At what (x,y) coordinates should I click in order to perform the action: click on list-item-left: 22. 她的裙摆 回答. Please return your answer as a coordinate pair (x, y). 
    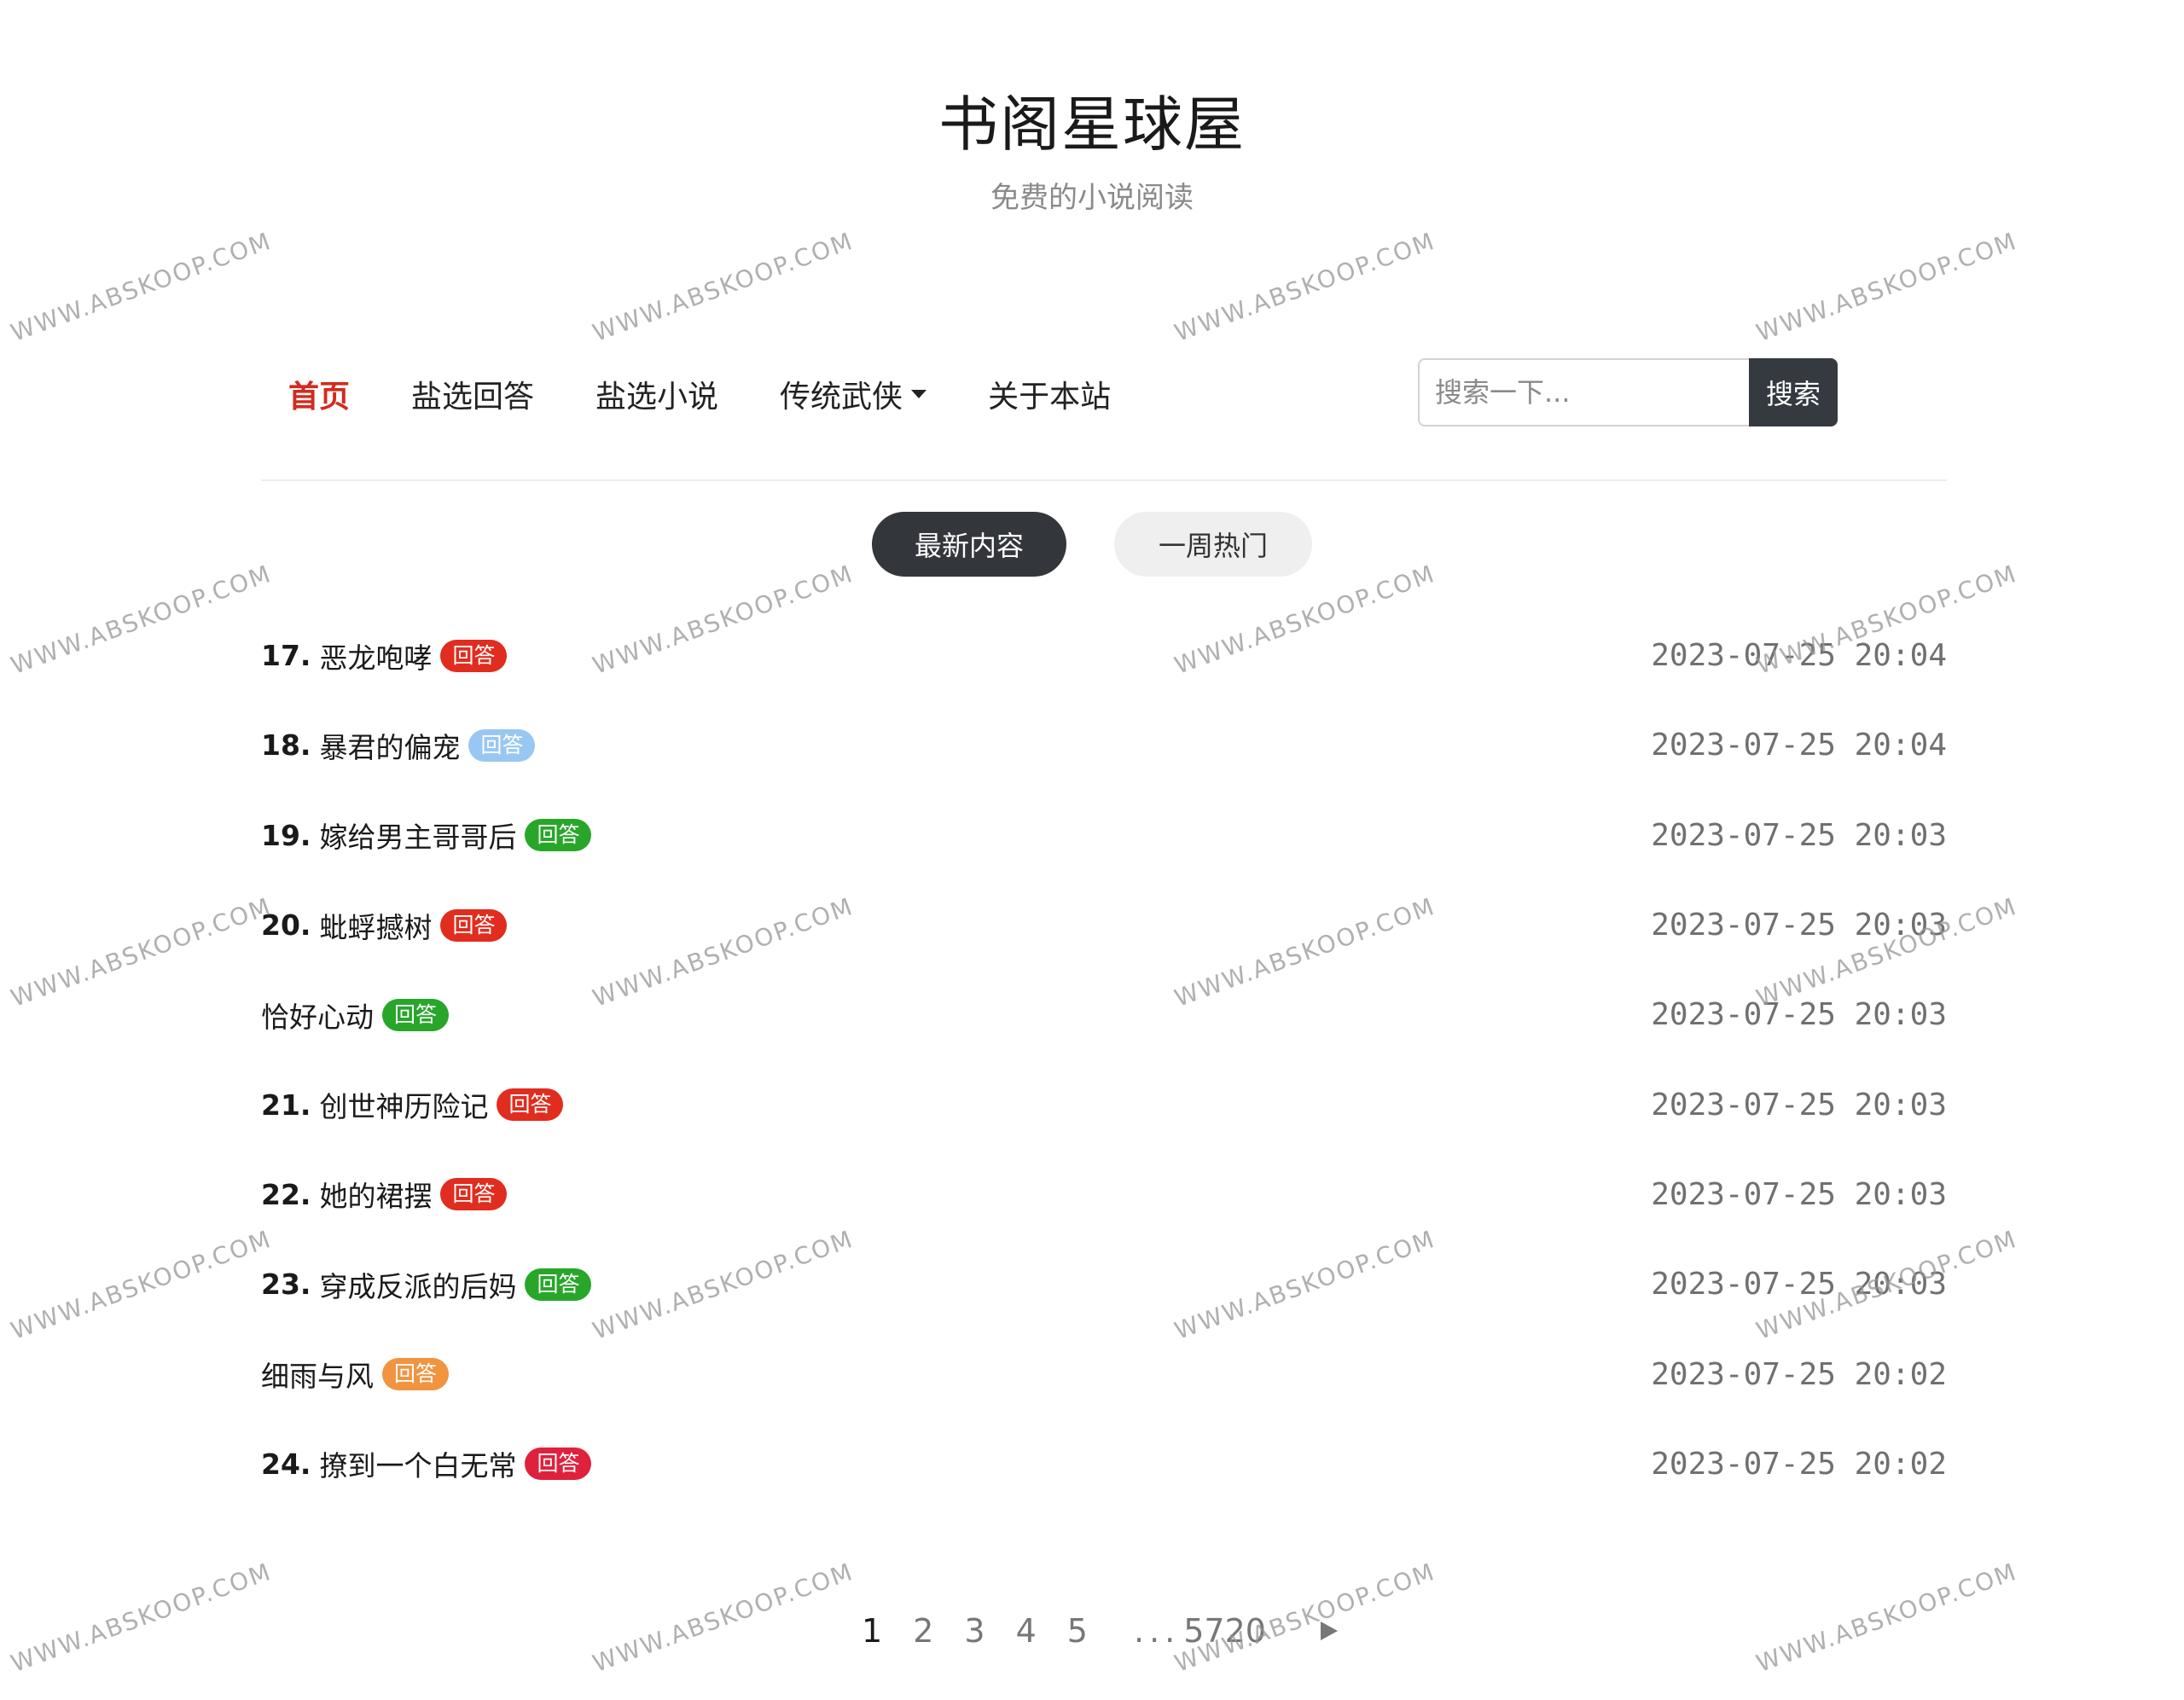
    Looking at the image, I should click on (385, 1194).